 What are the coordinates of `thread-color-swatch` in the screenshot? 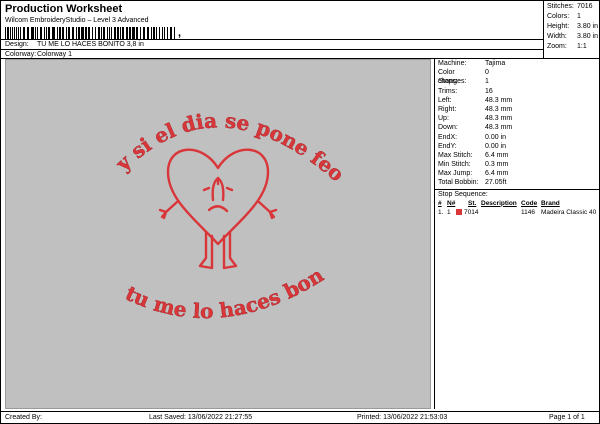 It's located at (459, 211).